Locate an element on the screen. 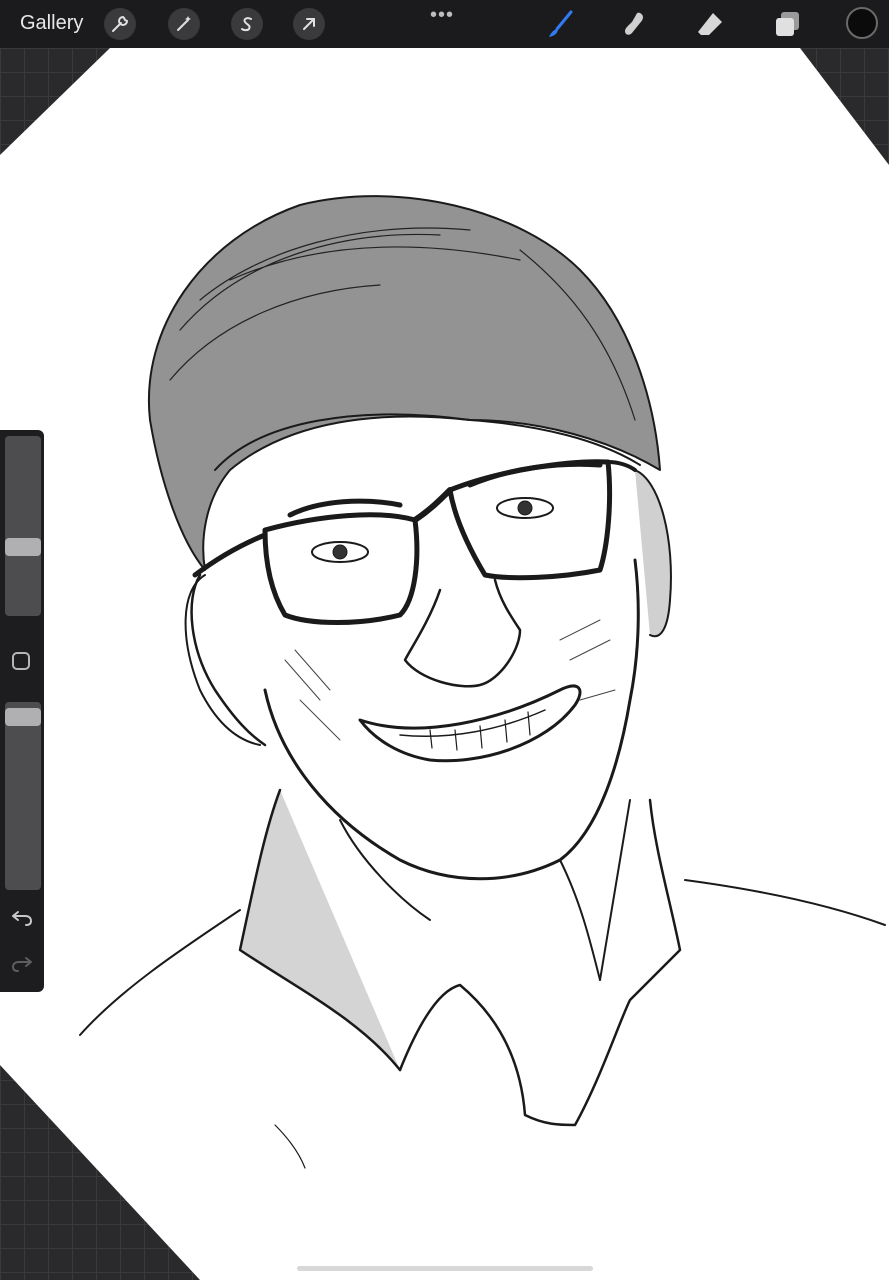 The image size is (889, 1280). gallery-button: Gallery is located at coordinates (51, 23).